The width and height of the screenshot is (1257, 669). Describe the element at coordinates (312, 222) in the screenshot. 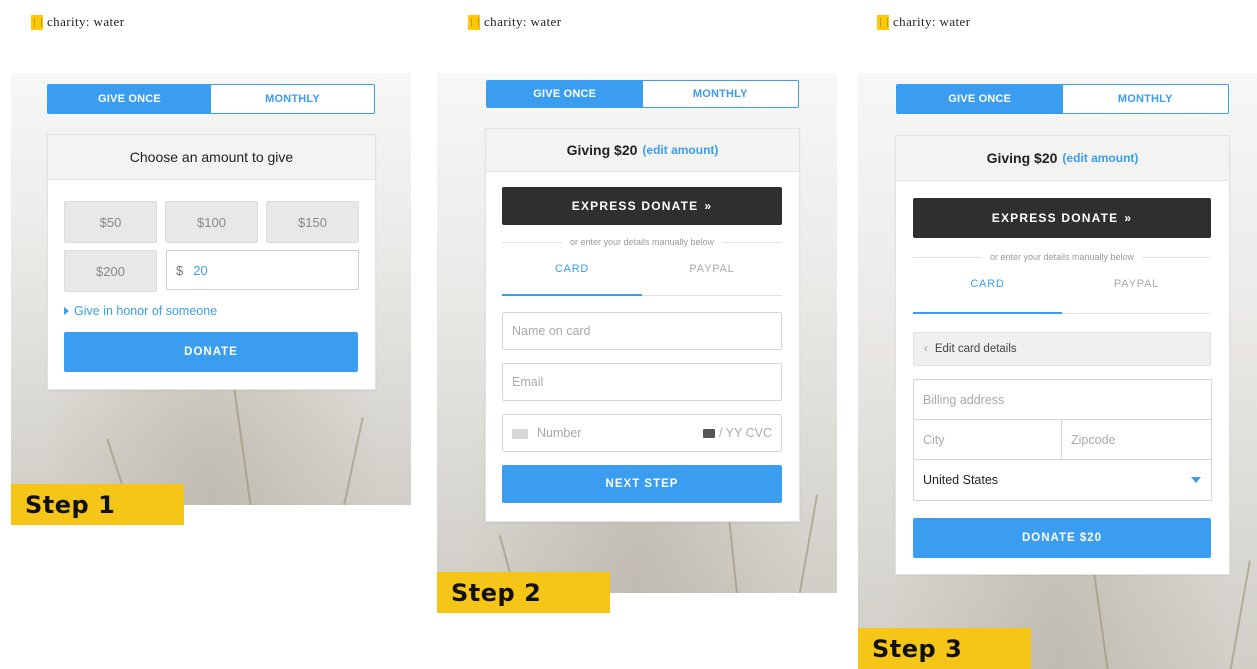

I see `amount-option-150: $150` at that location.